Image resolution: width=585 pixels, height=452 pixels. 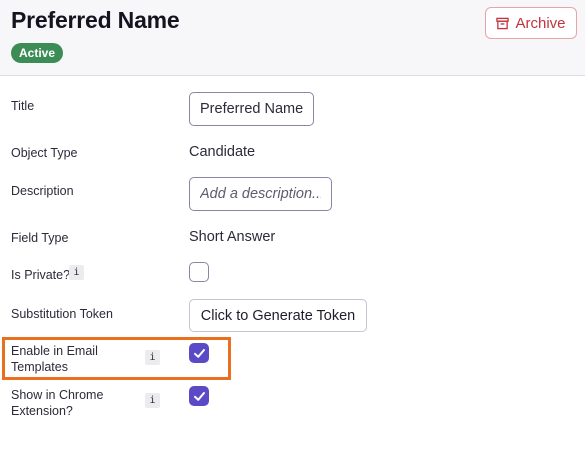 What do you see at coordinates (232, 237) in the screenshot?
I see `field-type-value: Short Answer` at bounding box center [232, 237].